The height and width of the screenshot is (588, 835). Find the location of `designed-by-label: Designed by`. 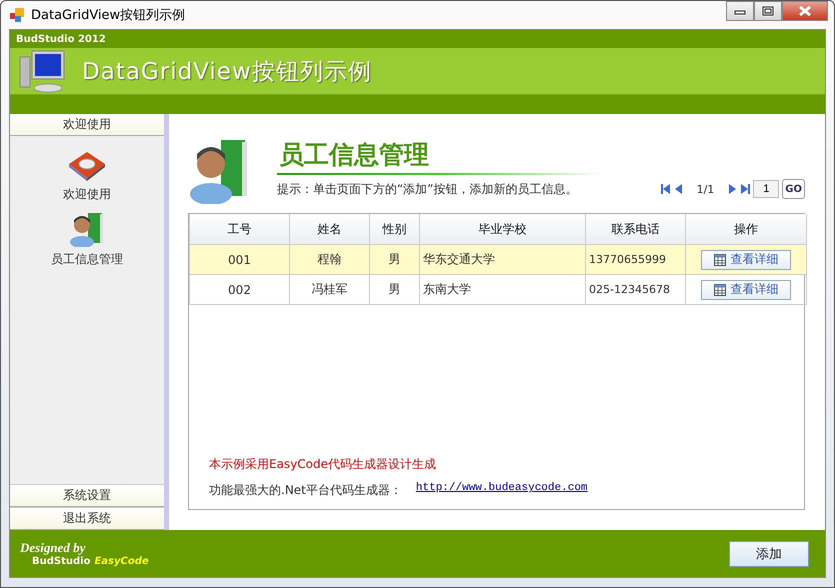

designed-by-label: Designed by is located at coordinates (53, 548).